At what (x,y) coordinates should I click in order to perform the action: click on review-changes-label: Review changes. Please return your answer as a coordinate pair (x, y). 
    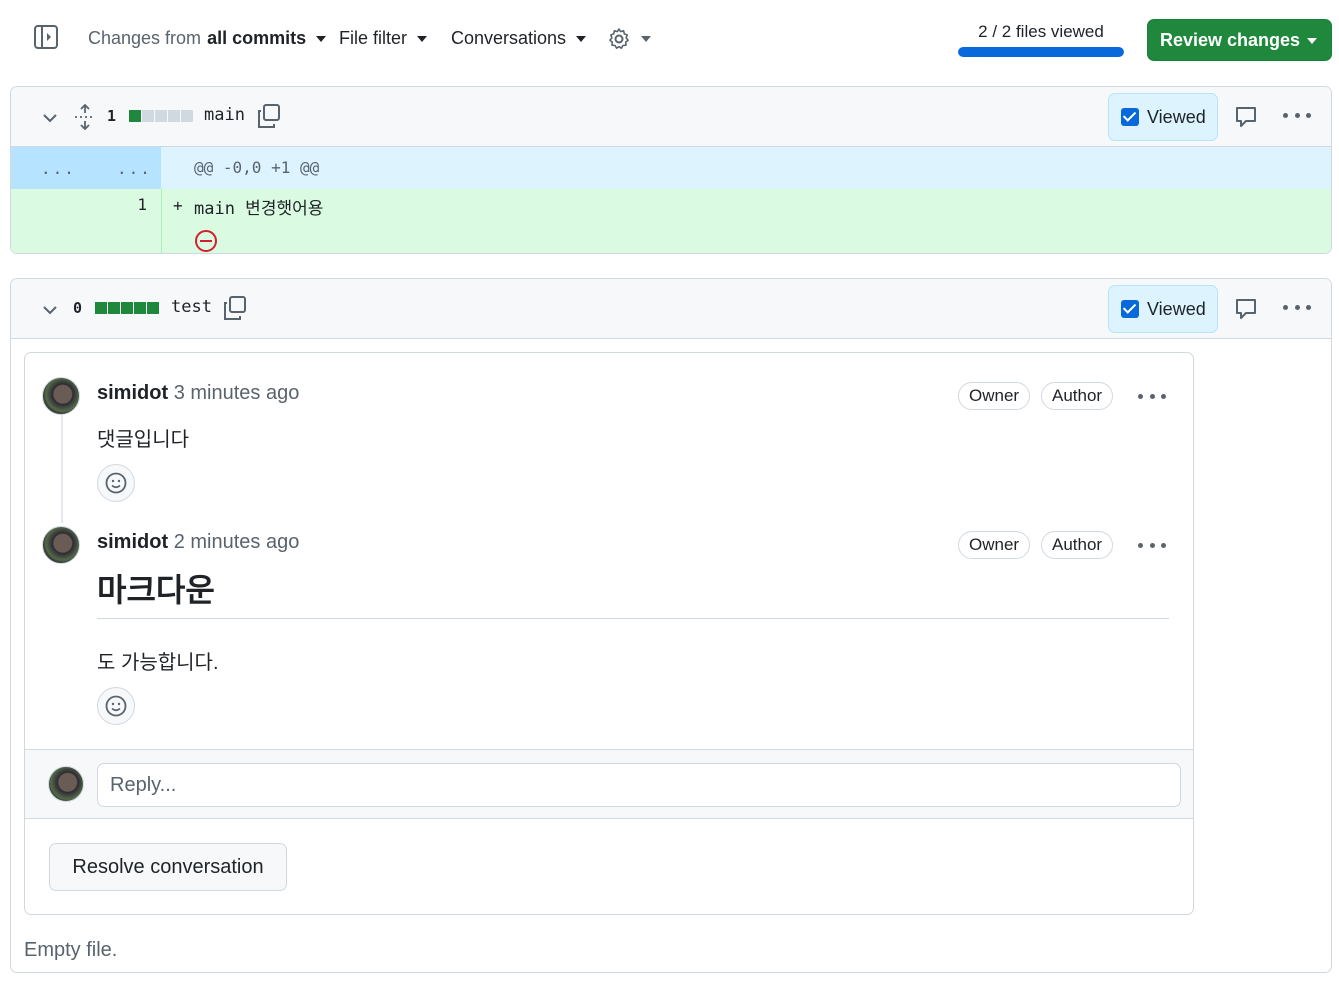
    Looking at the image, I should click on (1230, 39).